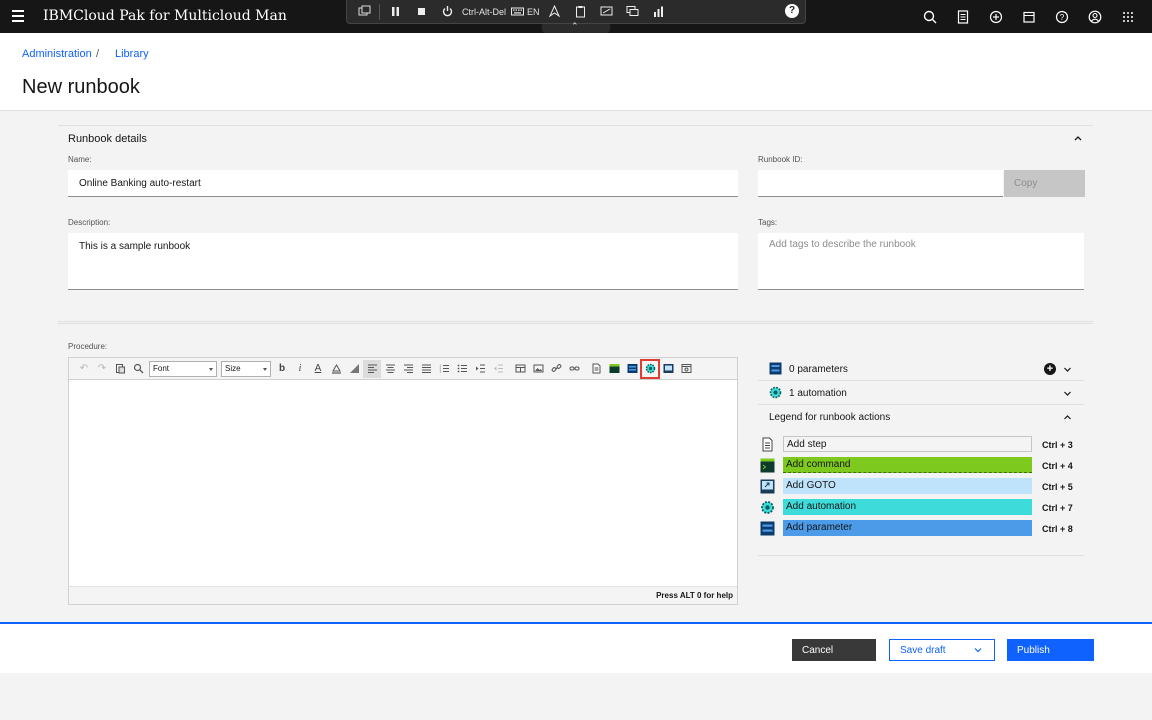 Image resolution: width=1152 pixels, height=720 pixels. I want to click on power-icon, so click(447, 12).